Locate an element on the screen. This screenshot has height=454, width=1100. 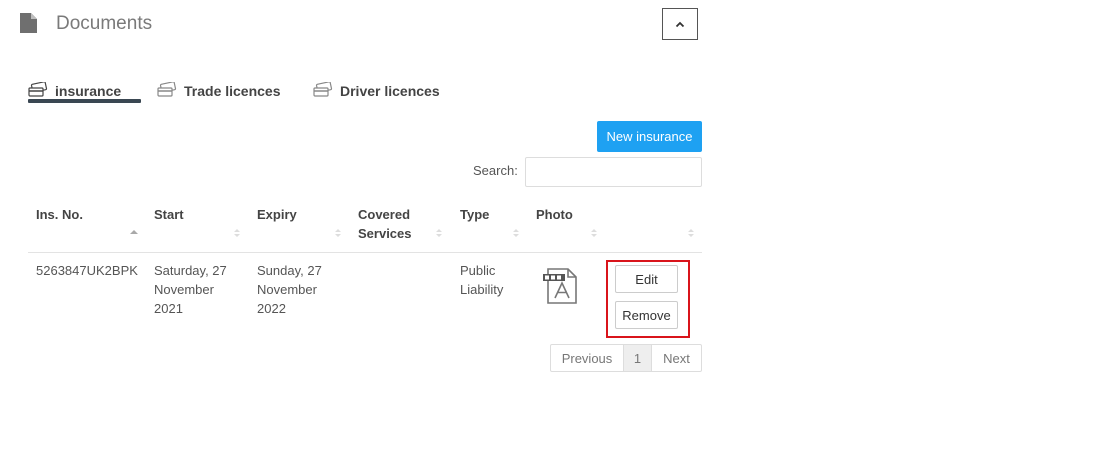
collapse-button is located at coordinates (680, 24).